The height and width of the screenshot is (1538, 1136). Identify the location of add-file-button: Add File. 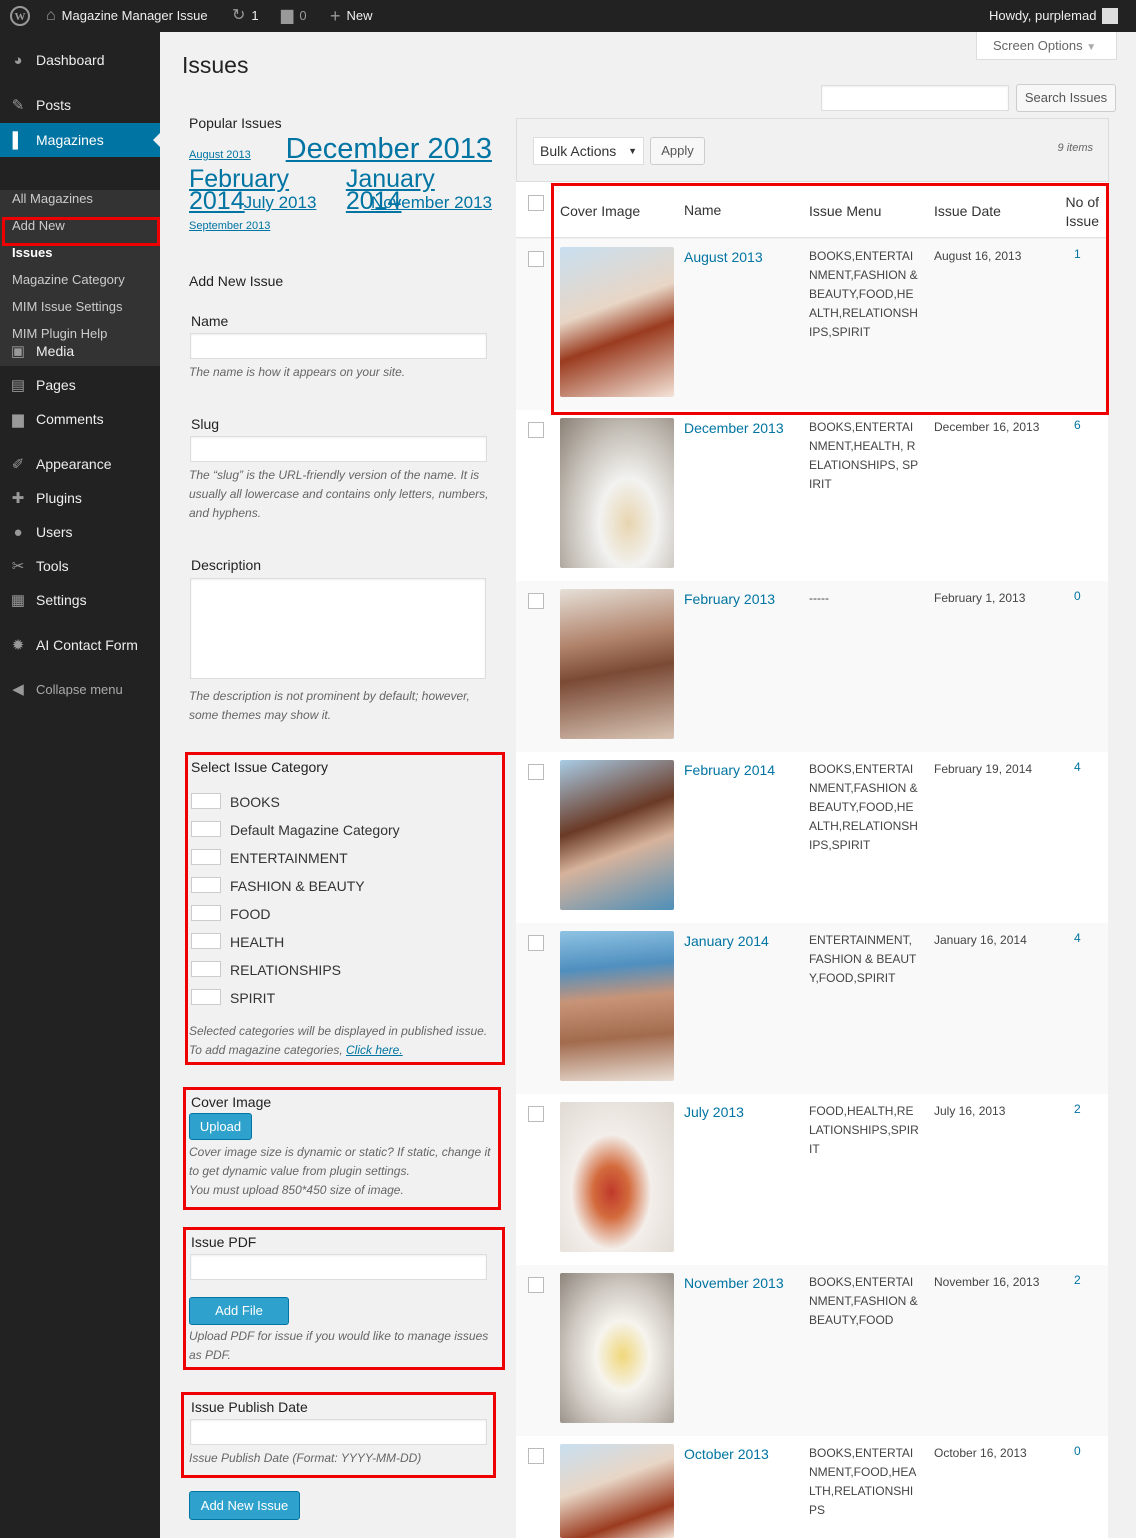
(239, 1311).